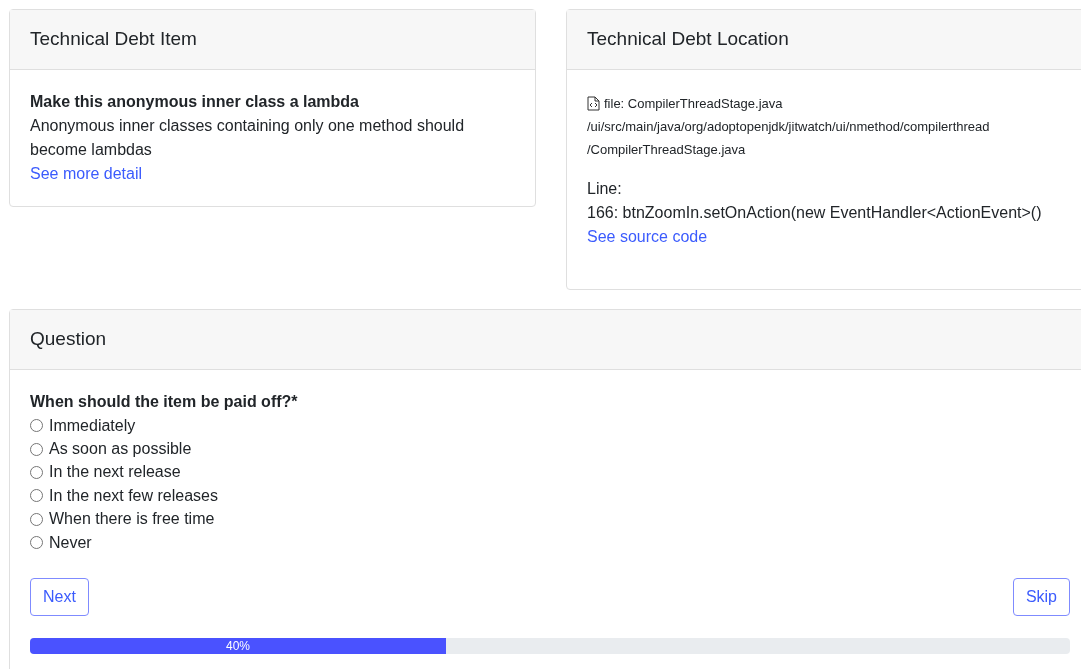 The height and width of the screenshot is (669, 1081). I want to click on file-path: /CompilerThreadStage.java, so click(667, 150).